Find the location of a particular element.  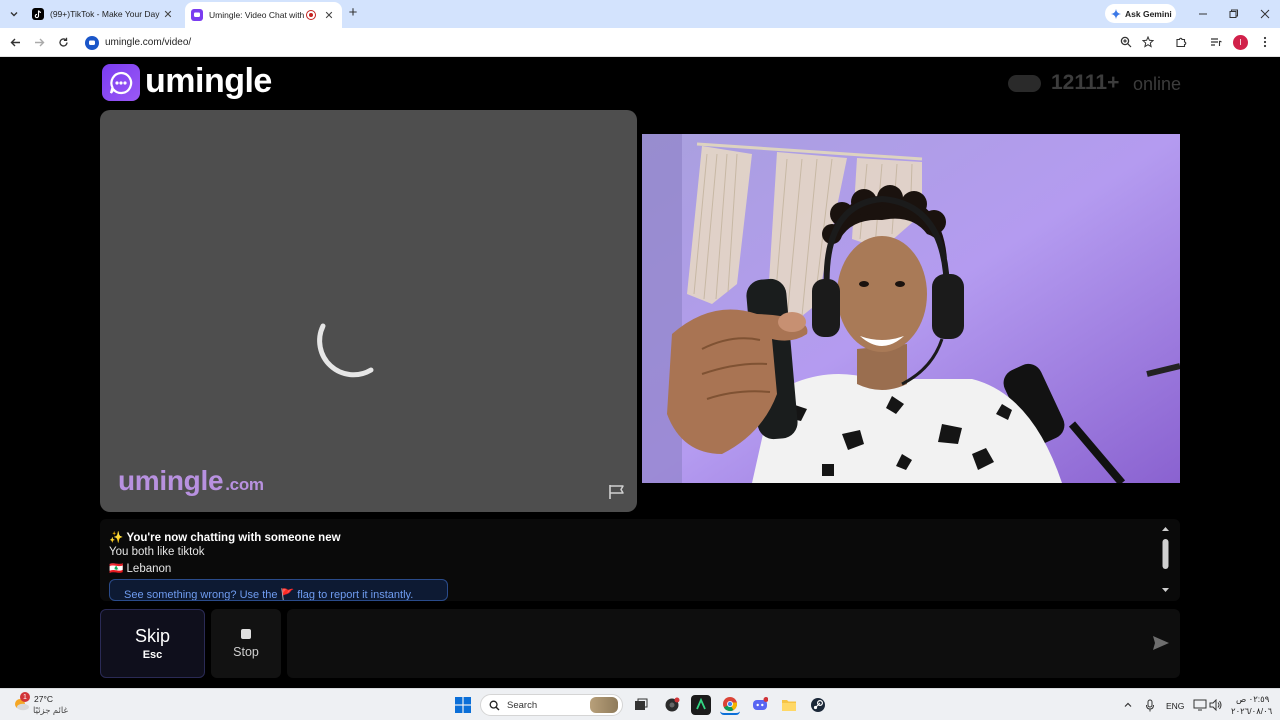

chrome-icon is located at coordinates (730, 704).